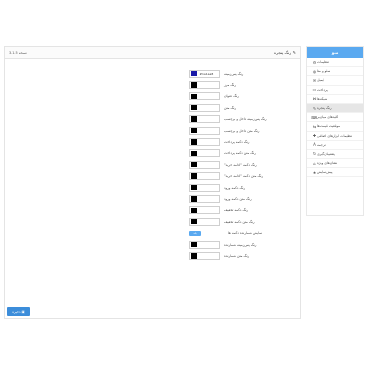  Describe the element at coordinates (335, 72) in the screenshot. I see `sidebar-item: ◍ سئو و متا` at that location.